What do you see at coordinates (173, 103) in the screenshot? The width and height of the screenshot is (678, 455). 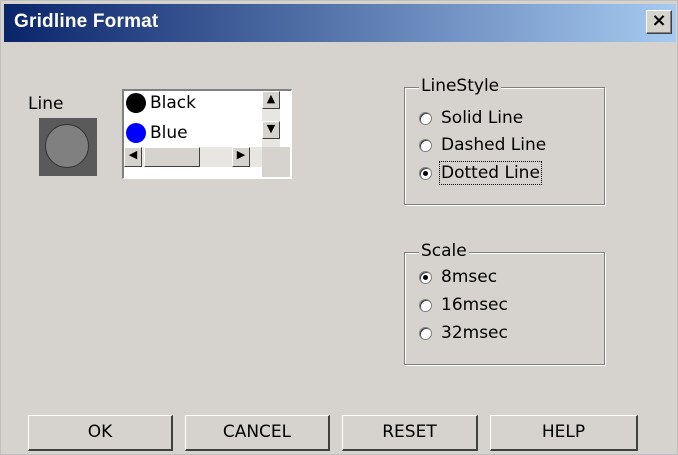 I see `list-item-label: Black` at bounding box center [173, 103].